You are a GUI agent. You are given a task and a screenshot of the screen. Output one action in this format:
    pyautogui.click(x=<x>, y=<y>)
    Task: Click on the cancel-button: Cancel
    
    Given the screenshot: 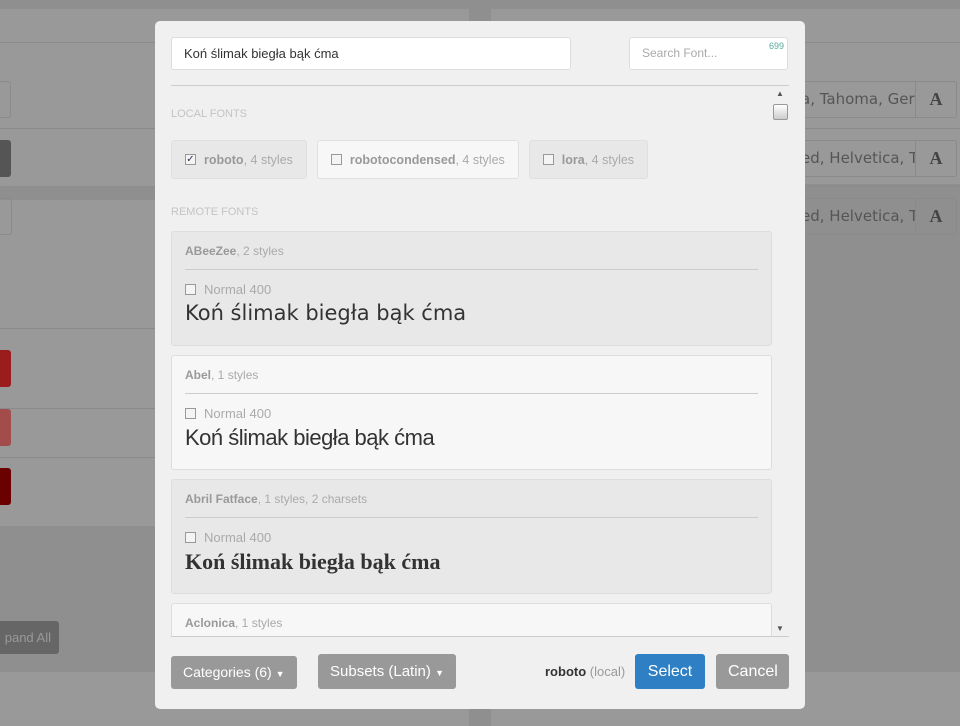 What is the action you would take?
    pyautogui.click(x=752, y=671)
    